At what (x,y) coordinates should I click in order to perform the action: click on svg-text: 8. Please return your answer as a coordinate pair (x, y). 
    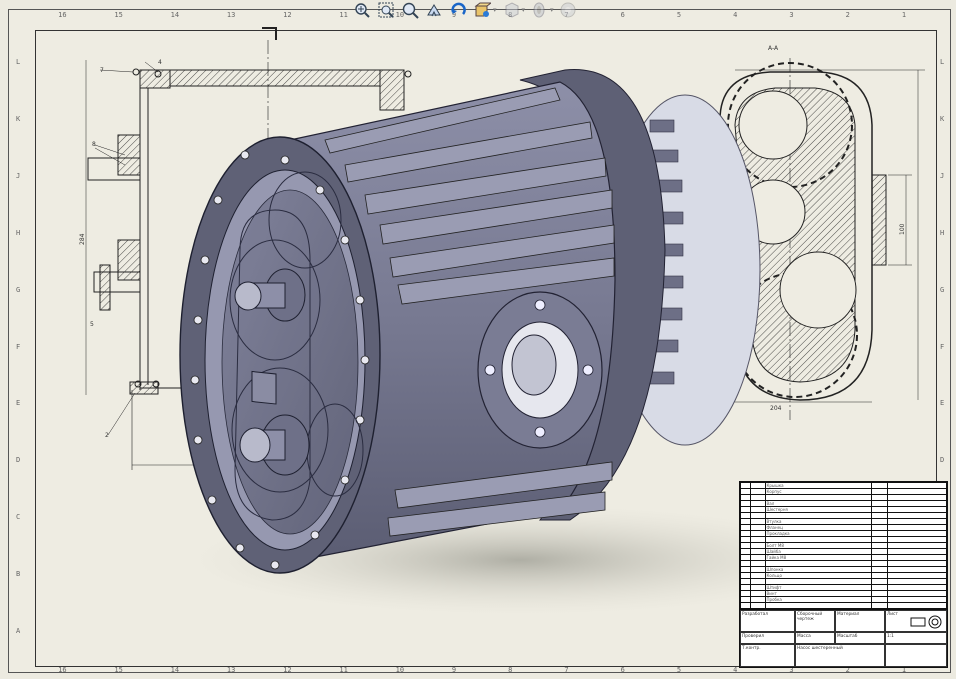
    Looking at the image, I should click on (94, 144).